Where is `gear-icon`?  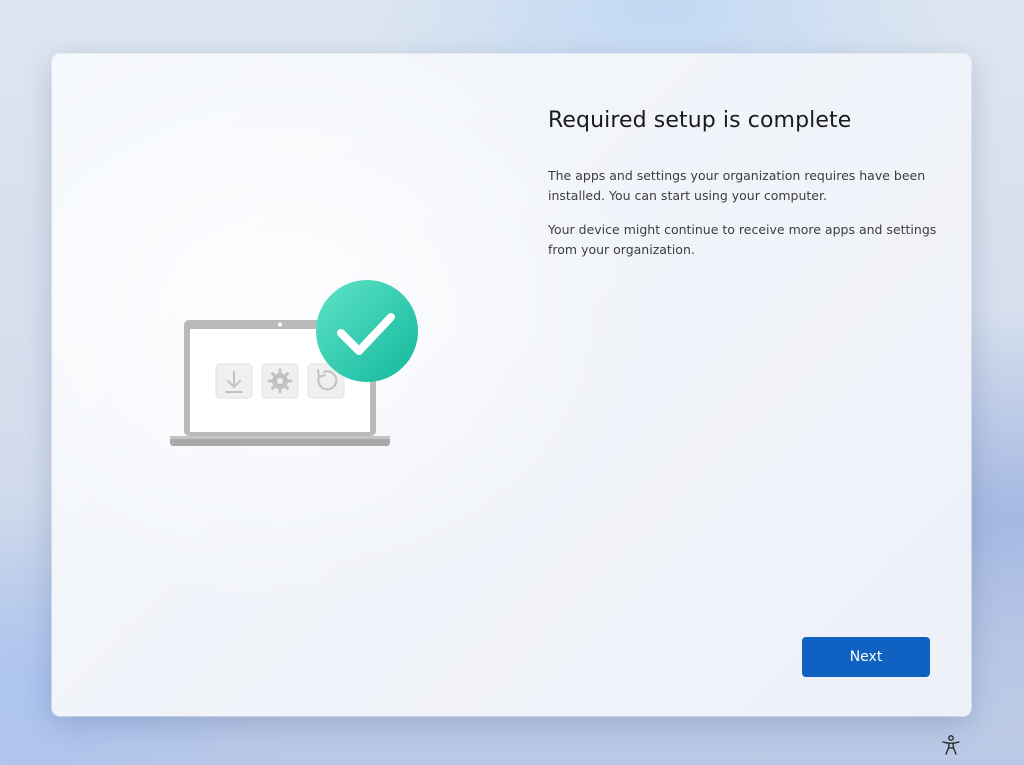 gear-icon is located at coordinates (280, 381).